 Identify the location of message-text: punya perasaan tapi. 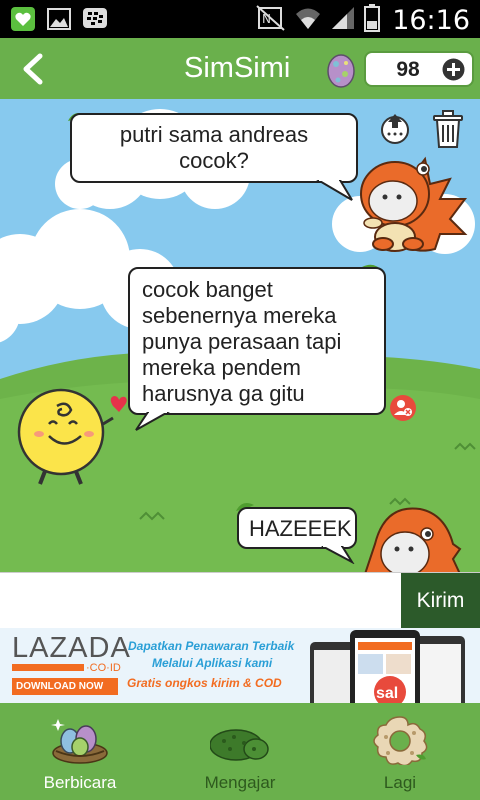
(242, 341).